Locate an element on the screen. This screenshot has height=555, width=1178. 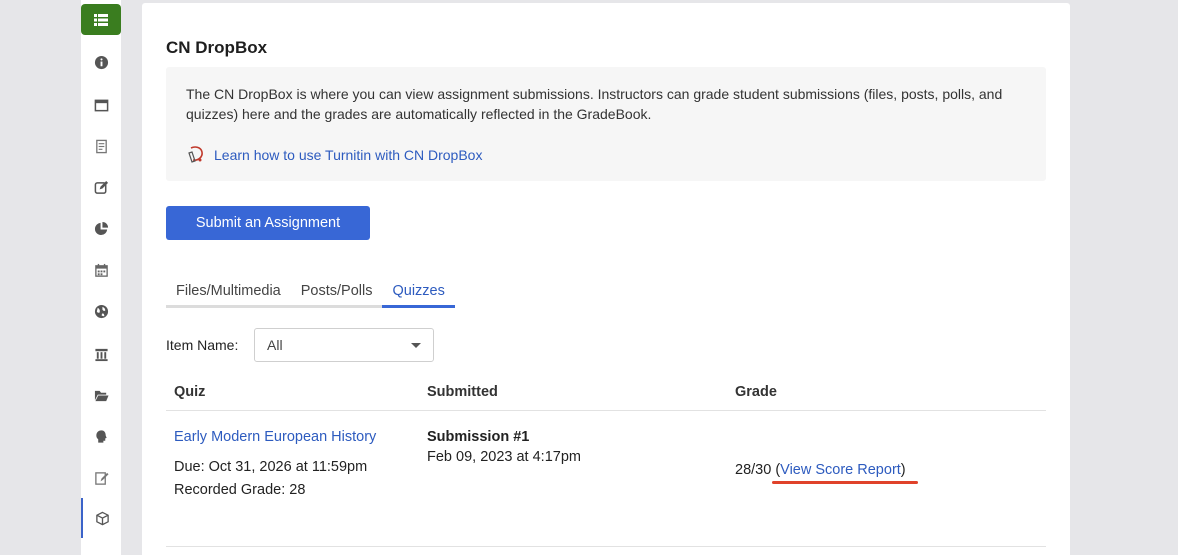
window-icon is located at coordinates (101, 105).